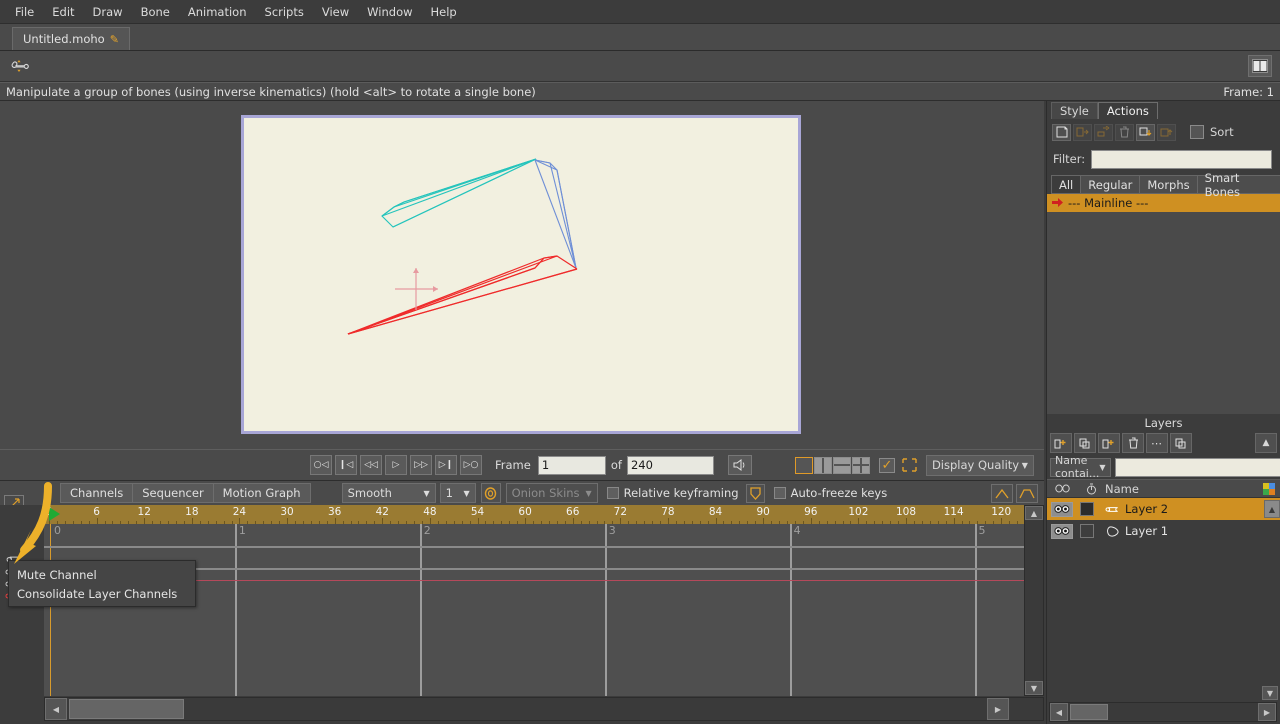  I want to click on context-menu-item-mute-channel: Mute Channel, so click(102, 574).